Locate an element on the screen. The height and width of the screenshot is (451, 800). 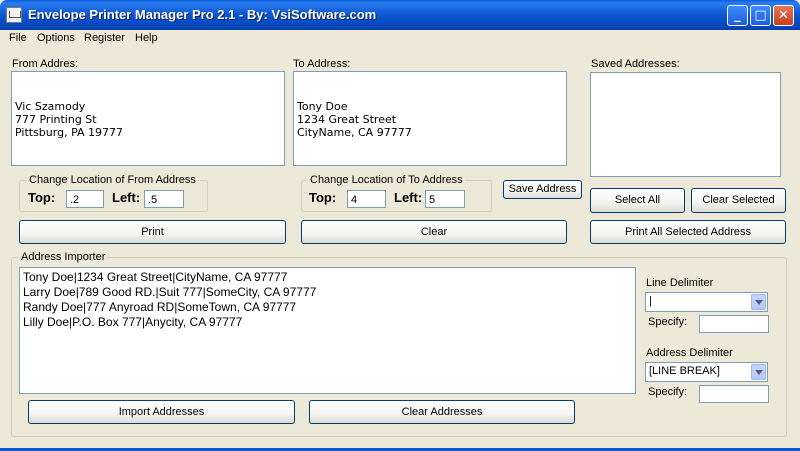
address-delimiter-value: [LINE BREAK] is located at coordinates (684, 371).